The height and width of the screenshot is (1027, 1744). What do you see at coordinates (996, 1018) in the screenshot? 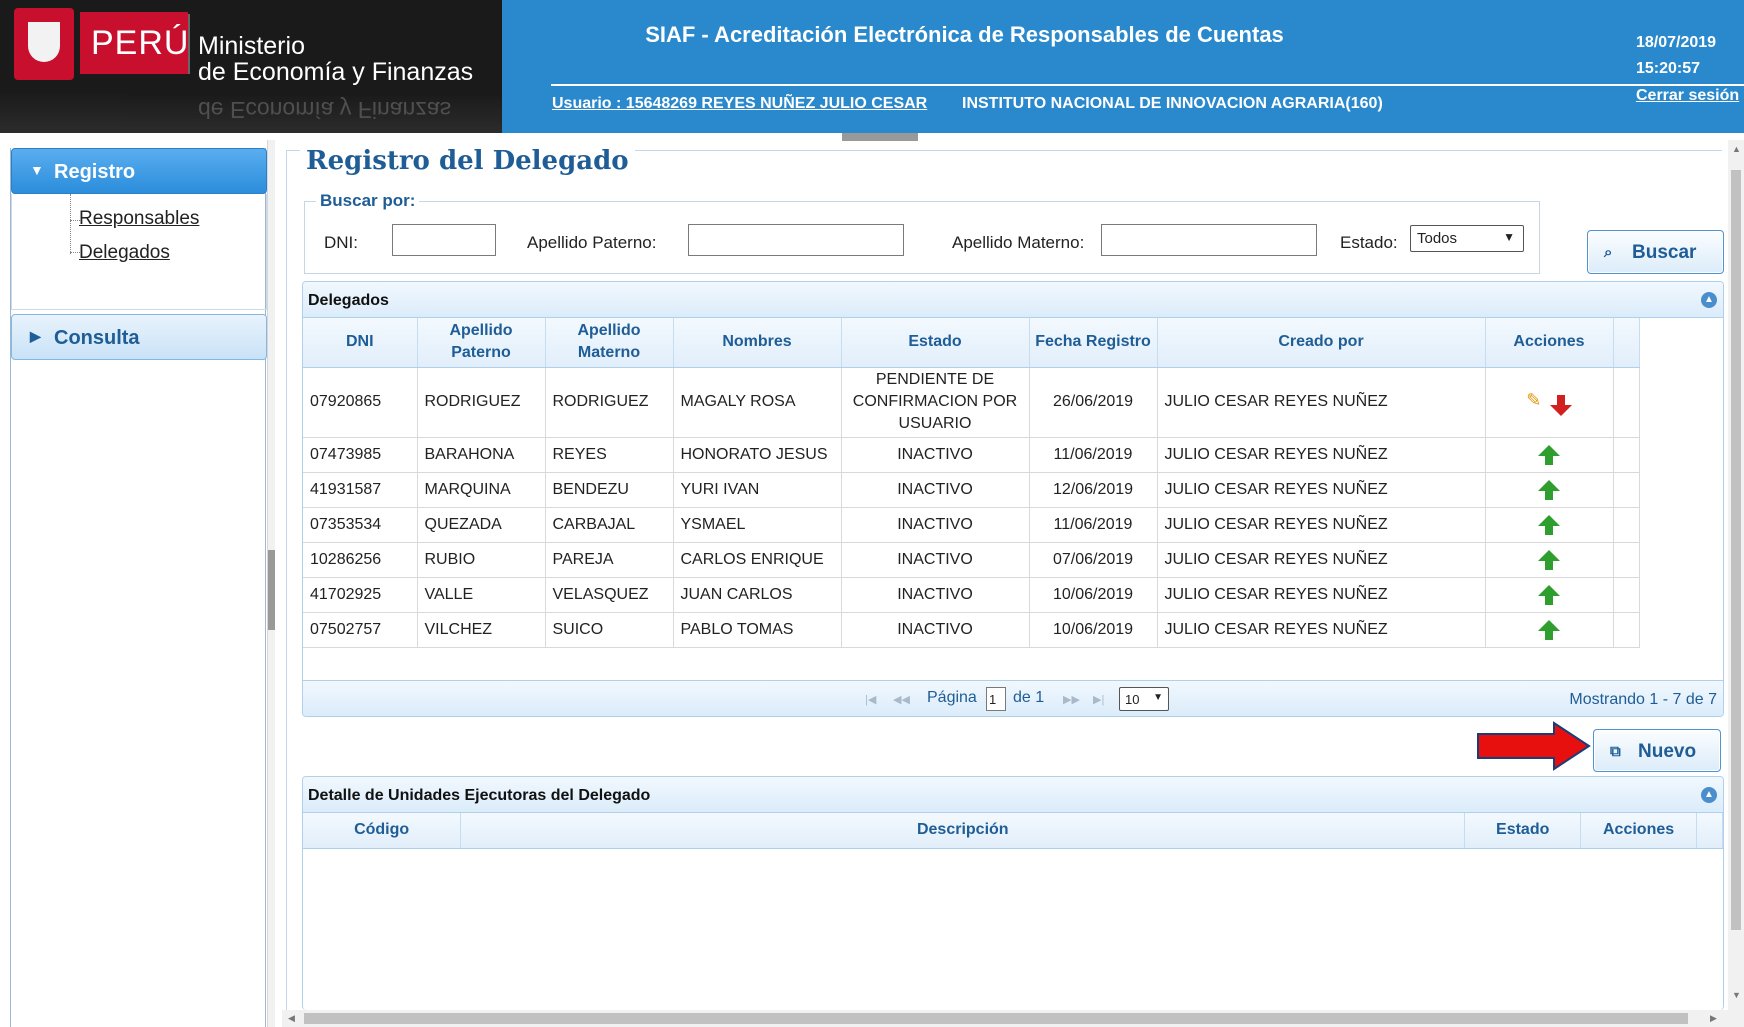
I see `horizontal-scroll-thumb` at bounding box center [996, 1018].